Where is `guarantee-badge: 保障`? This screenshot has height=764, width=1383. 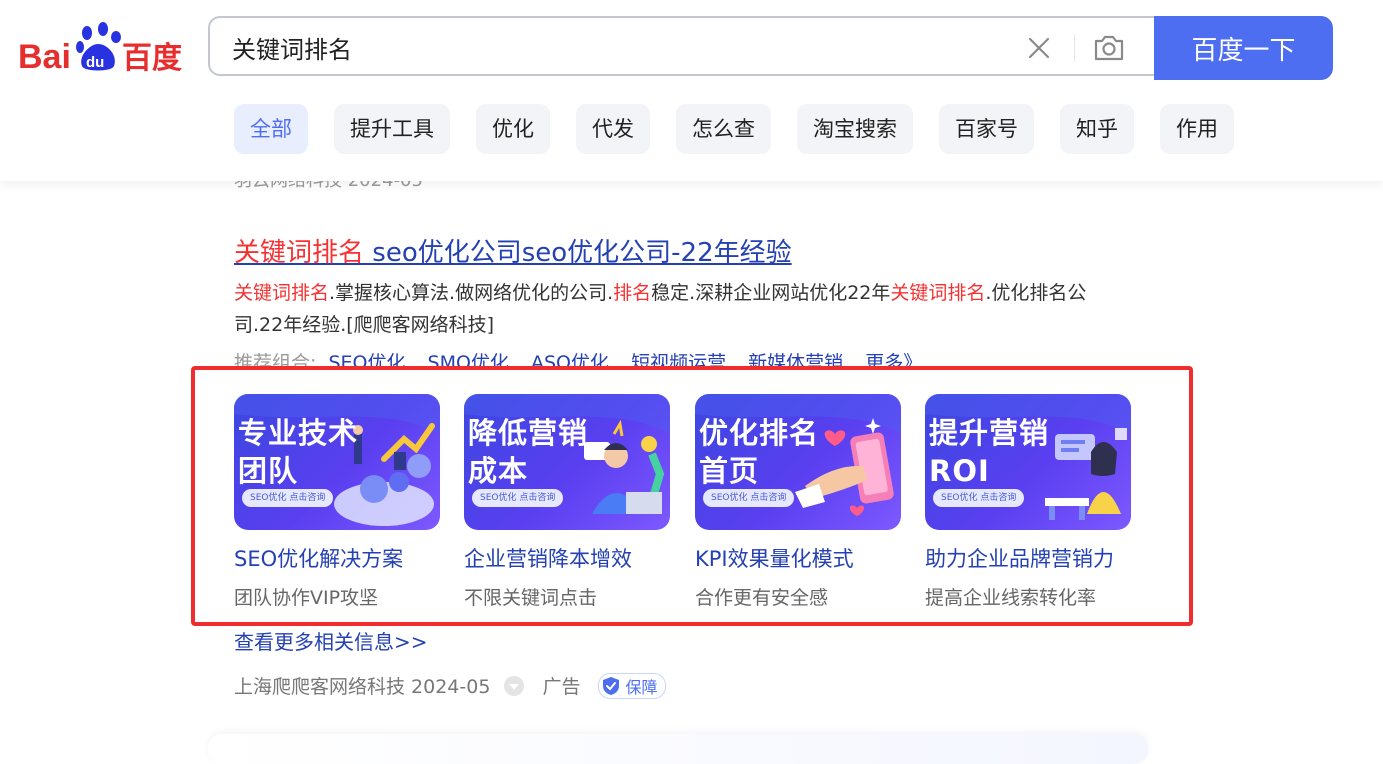
guarantee-badge: 保障 is located at coordinates (632, 685).